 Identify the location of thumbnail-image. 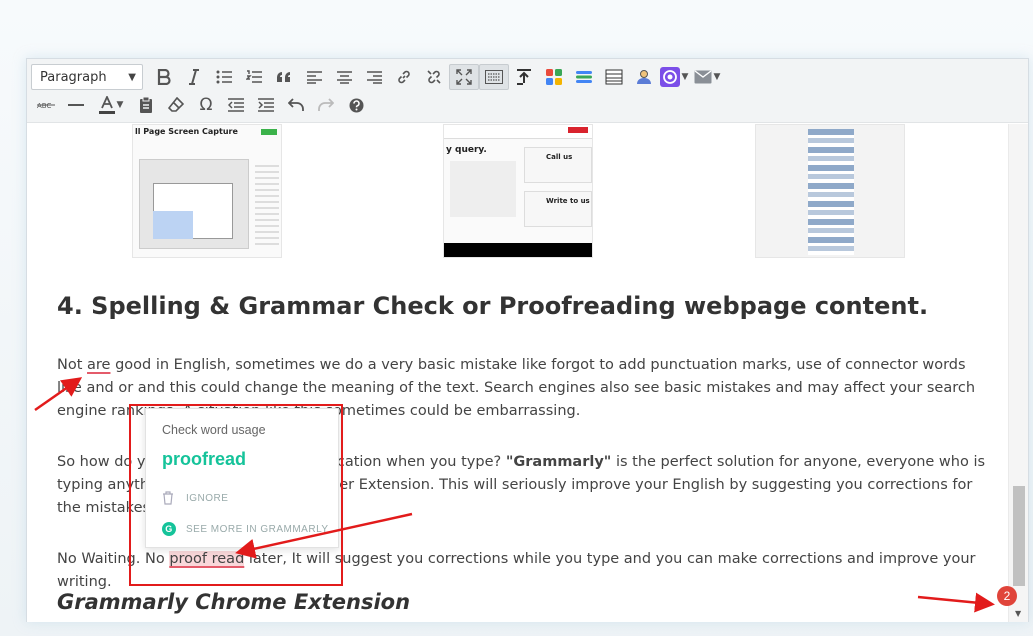
(173, 225).